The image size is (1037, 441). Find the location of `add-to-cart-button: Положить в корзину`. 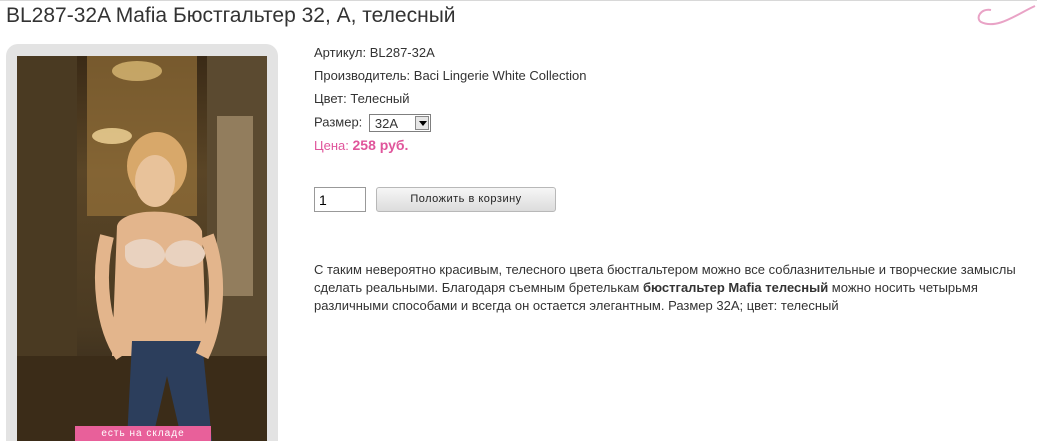

add-to-cart-button: Положить в корзину is located at coordinates (466, 199).